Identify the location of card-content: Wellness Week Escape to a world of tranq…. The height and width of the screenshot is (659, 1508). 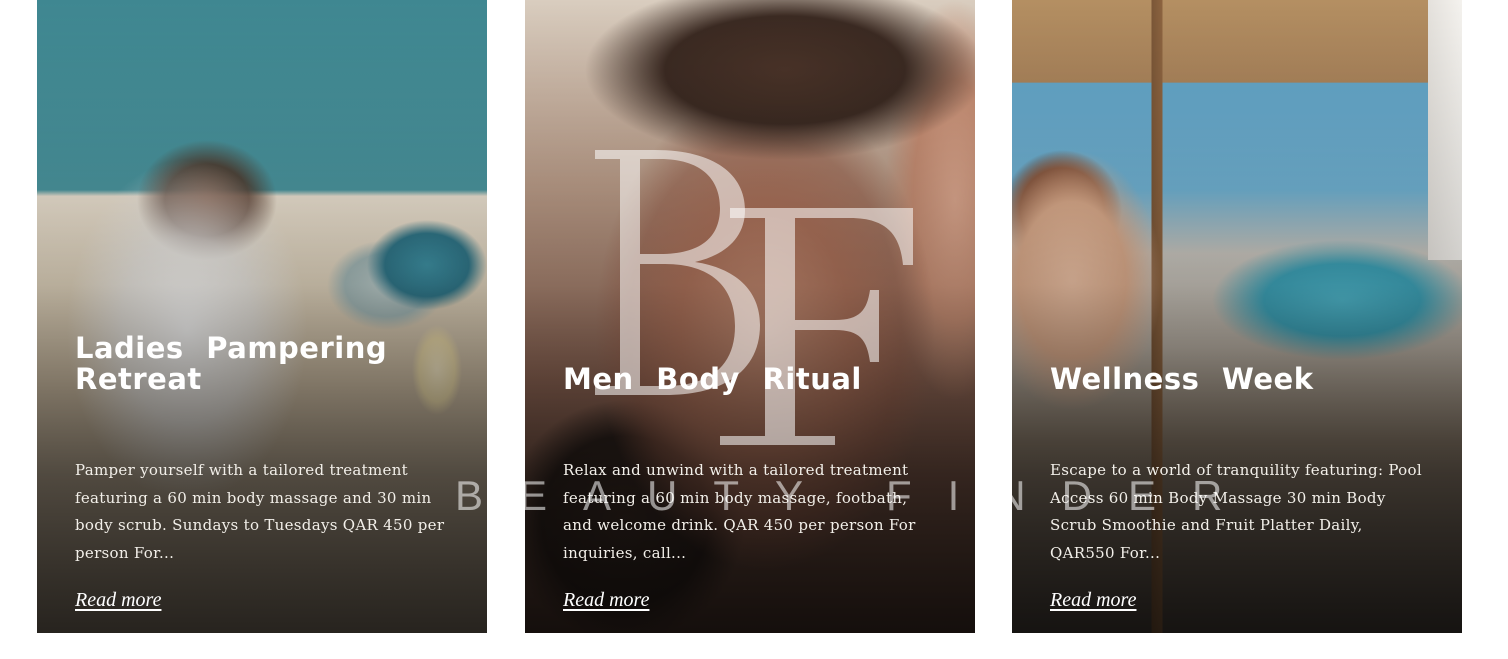
(1238, 483).